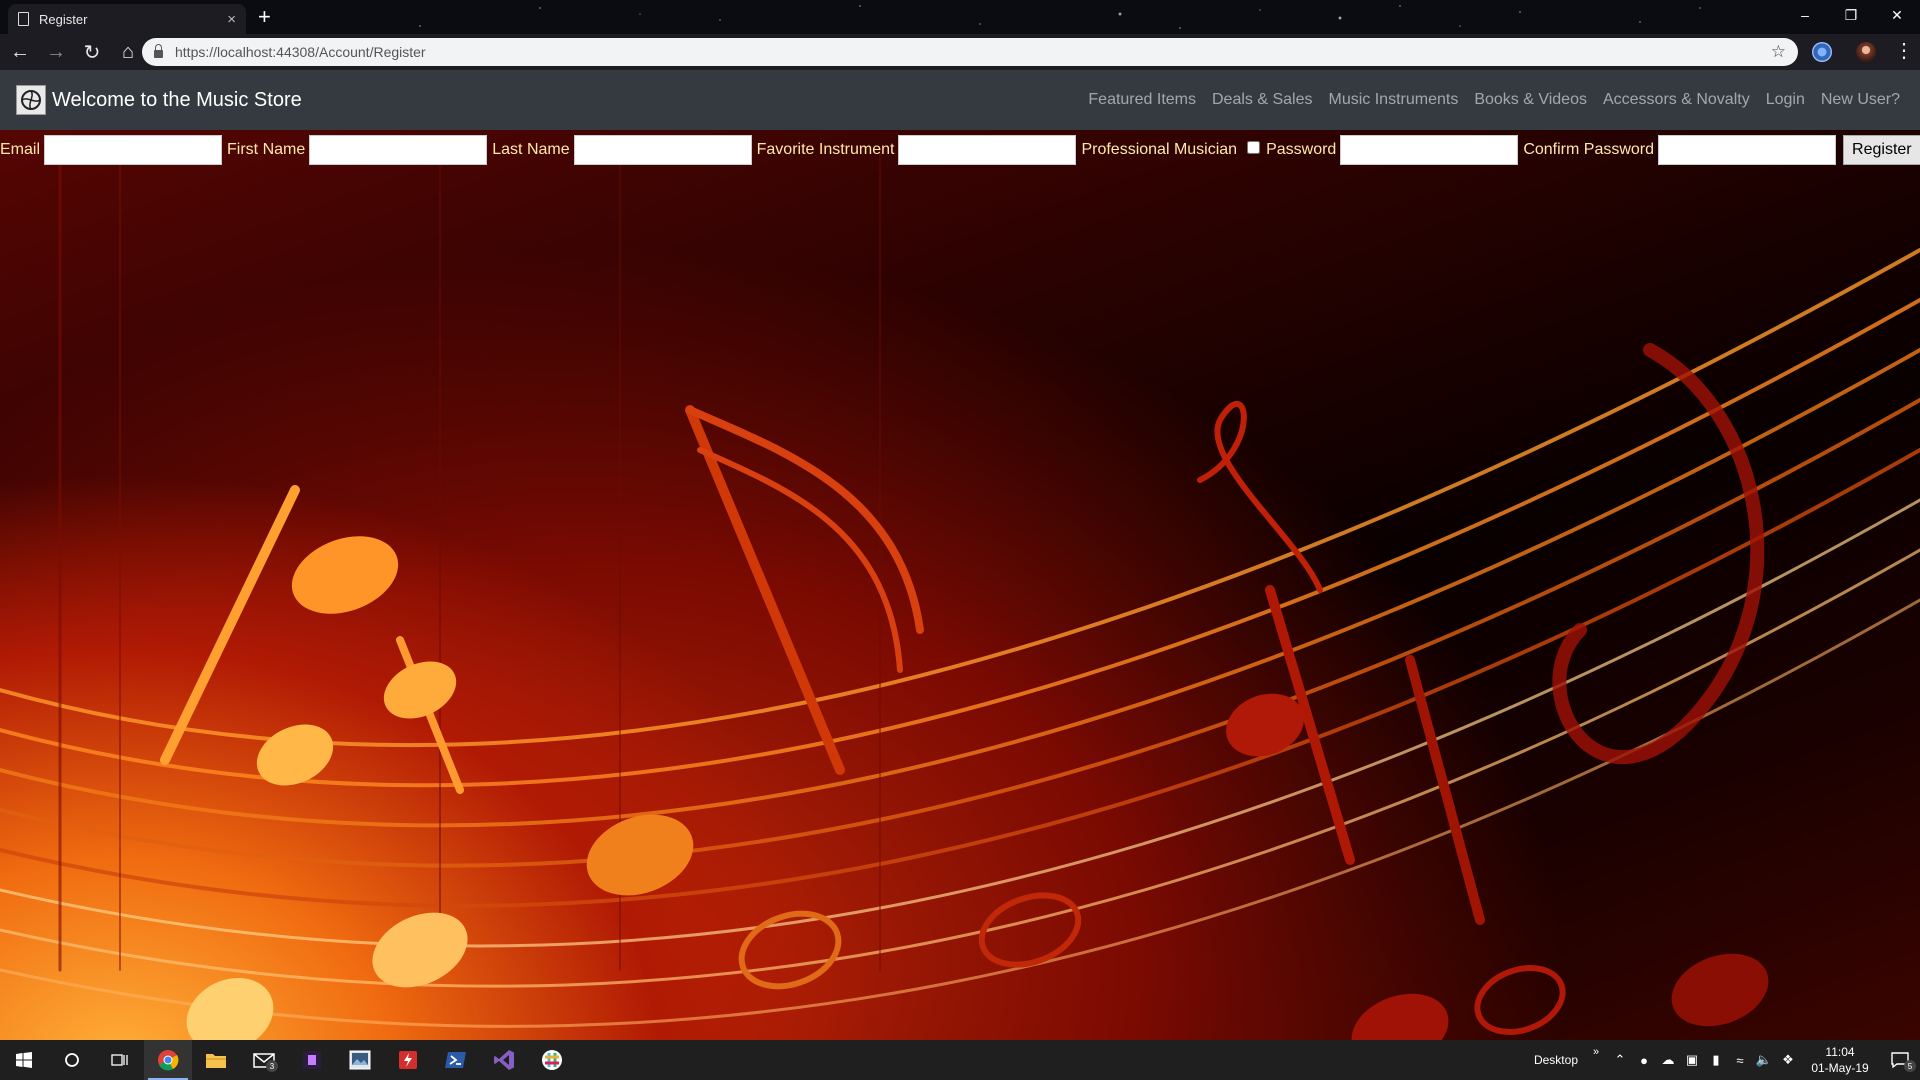  What do you see at coordinates (1620, 1060) in the screenshot?
I see `show-hidden-icons-chevron-icon: ⌃` at bounding box center [1620, 1060].